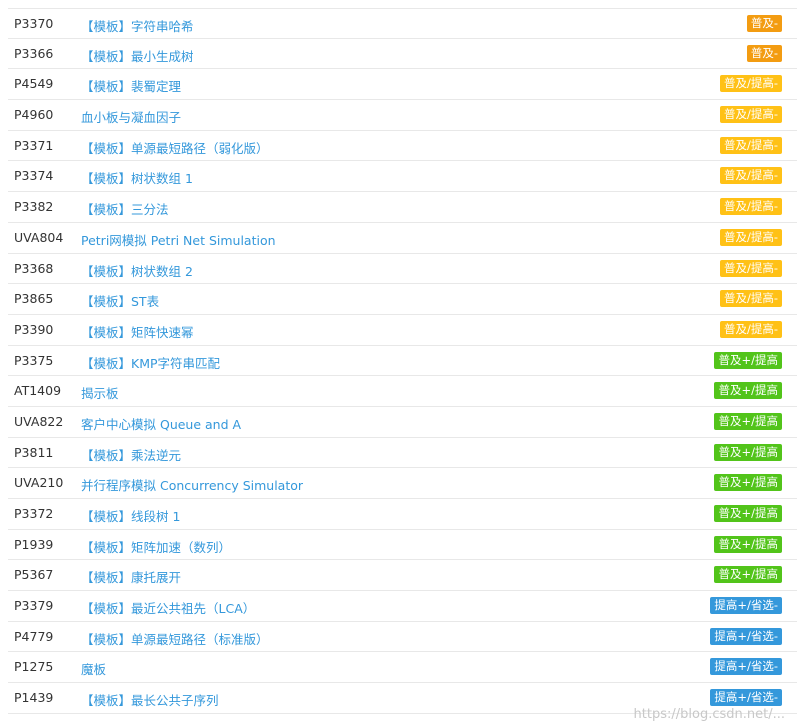  I want to click on problem-id: P1275, so click(34, 667).